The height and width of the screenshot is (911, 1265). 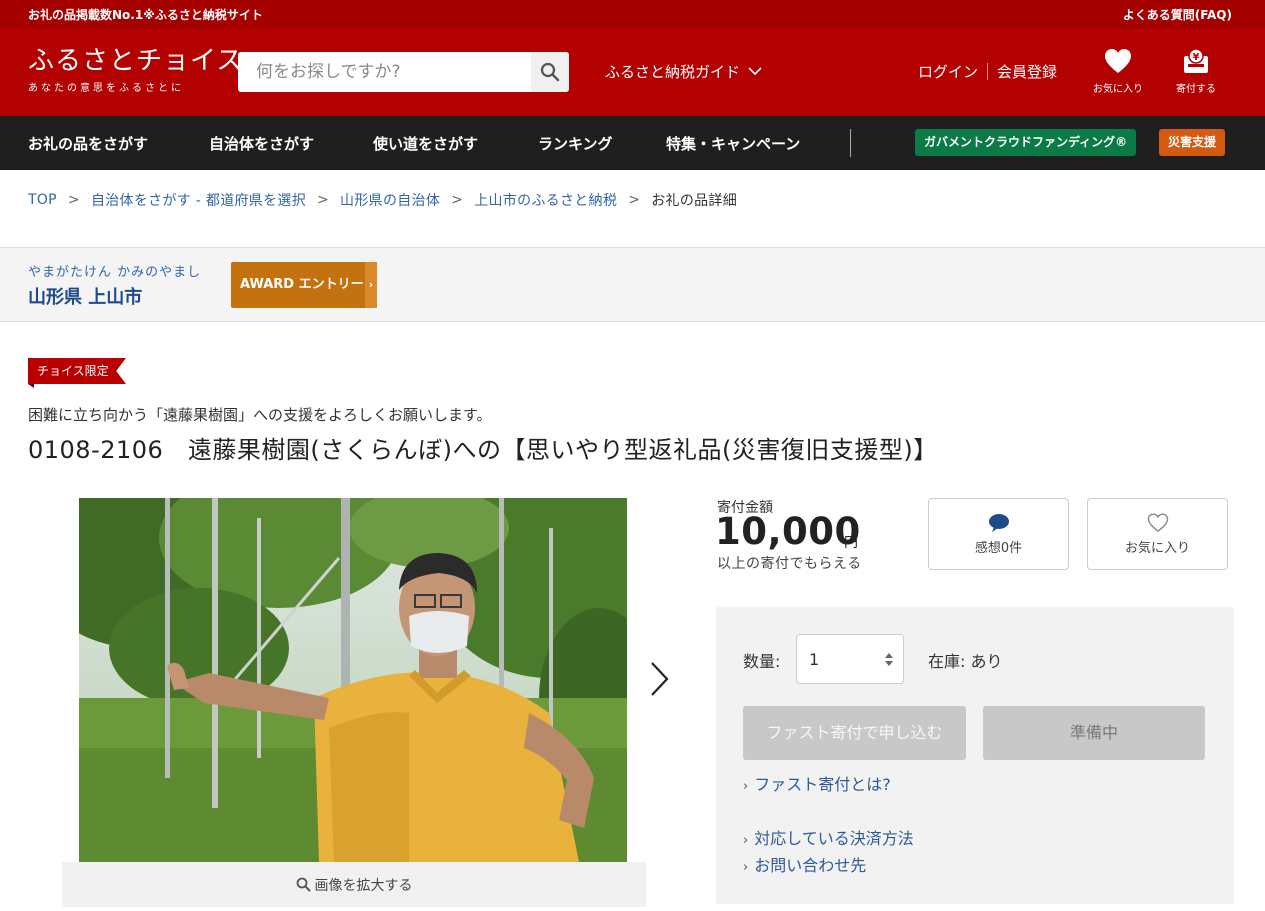 What do you see at coordinates (303, 884) in the screenshot?
I see `magnifier-icon` at bounding box center [303, 884].